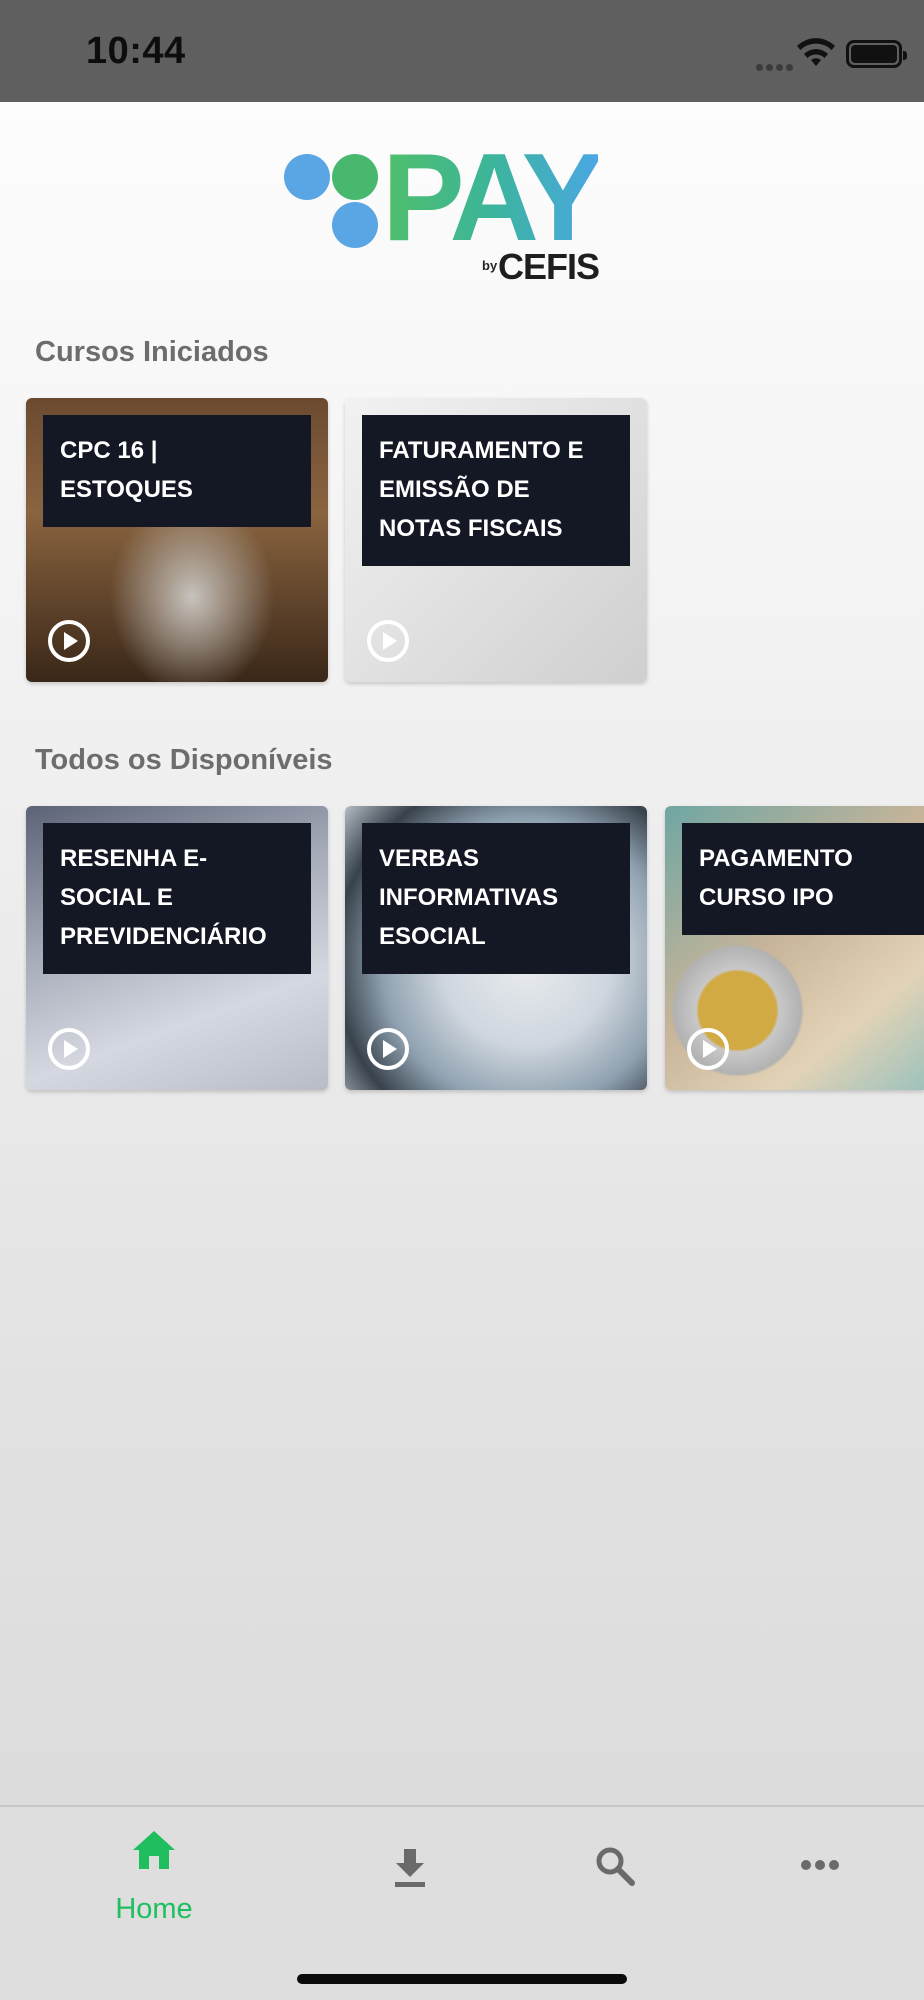 The height and width of the screenshot is (2000, 924). What do you see at coordinates (152, 352) in the screenshot?
I see `section-title-started: Cursos Iniciados` at bounding box center [152, 352].